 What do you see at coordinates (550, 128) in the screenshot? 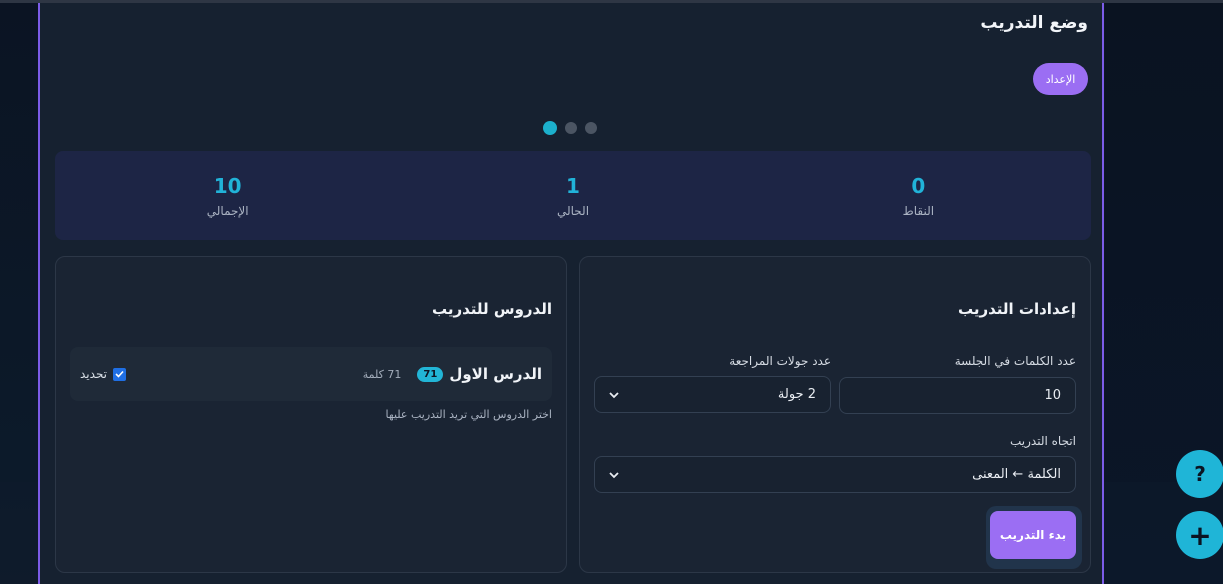
I see `carousel-dot-active` at bounding box center [550, 128].